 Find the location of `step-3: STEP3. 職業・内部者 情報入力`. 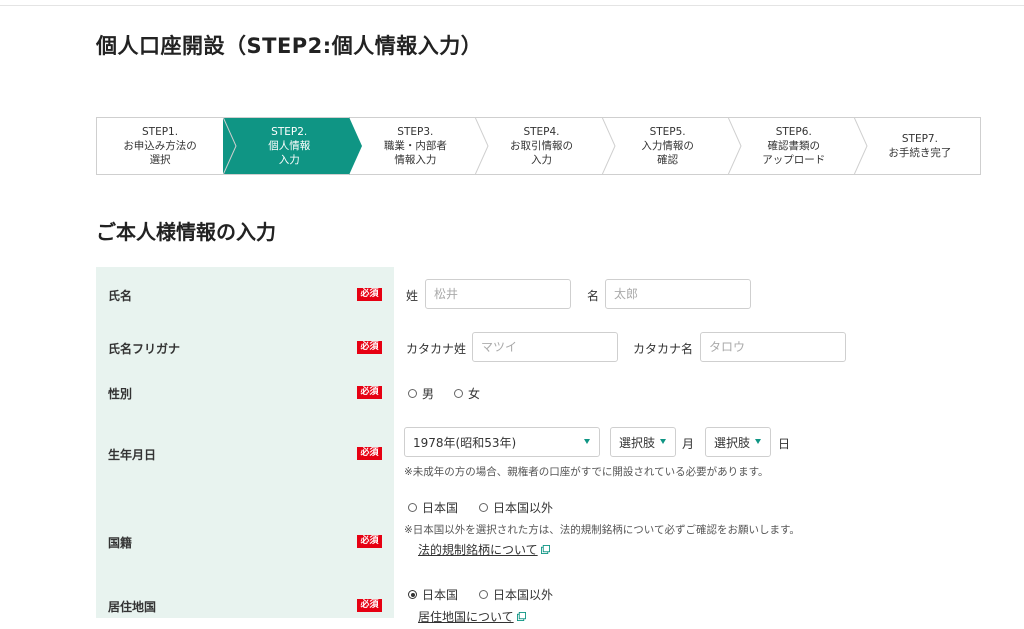

step-3: STEP3. 職業・内部者 情報入力 is located at coordinates (419, 146).